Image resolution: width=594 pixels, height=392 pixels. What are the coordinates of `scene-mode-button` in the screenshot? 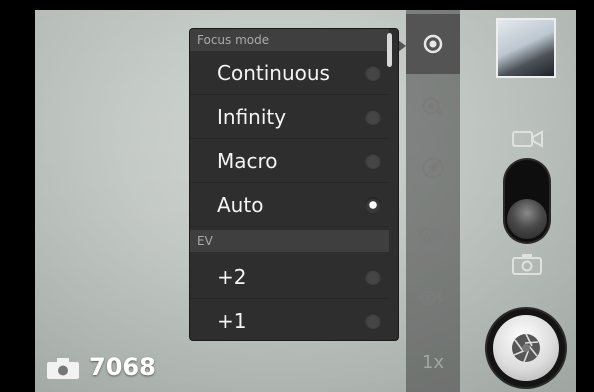 It's located at (433, 168).